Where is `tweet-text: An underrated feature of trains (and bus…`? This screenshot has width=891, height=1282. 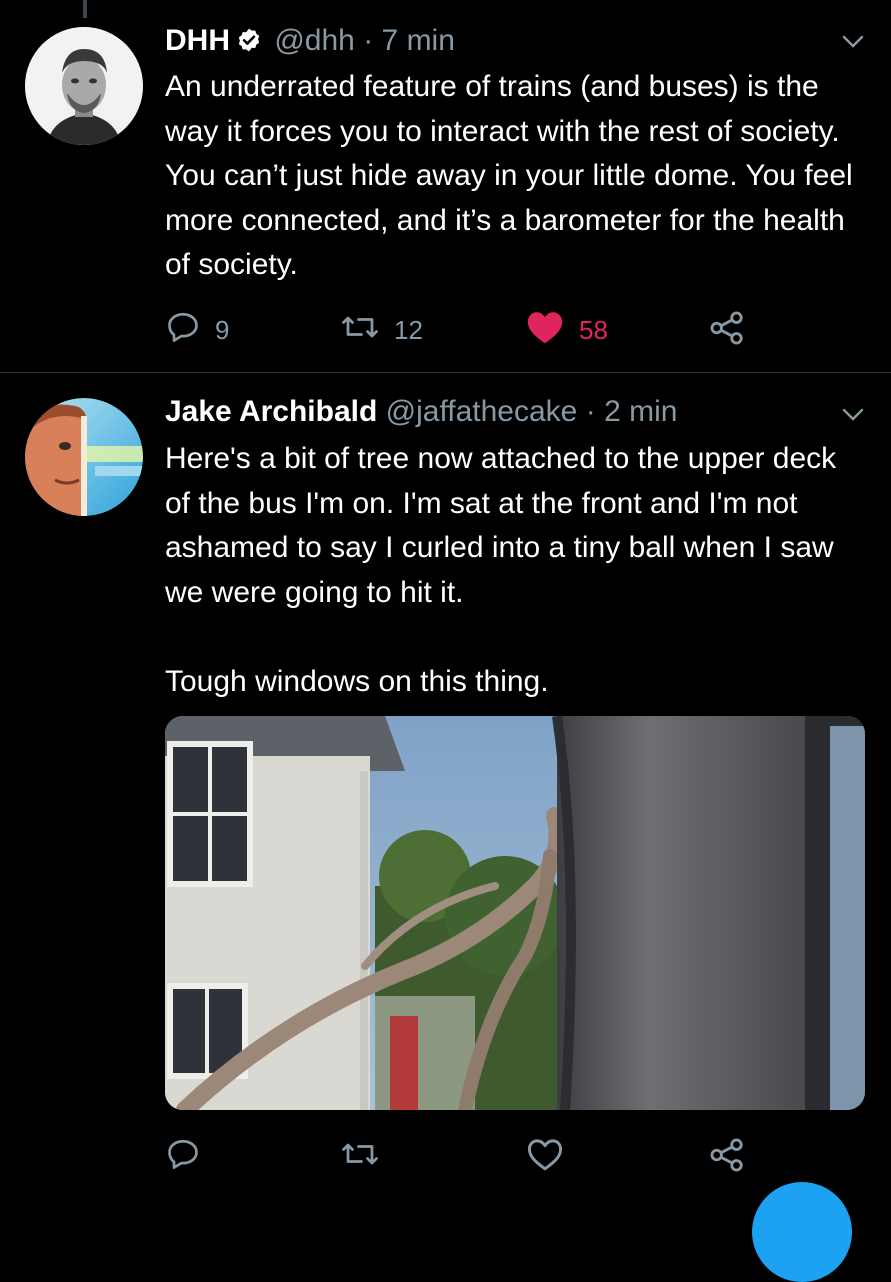
tweet-text: An underrated feature of trains (and bus… is located at coordinates (513, 175).